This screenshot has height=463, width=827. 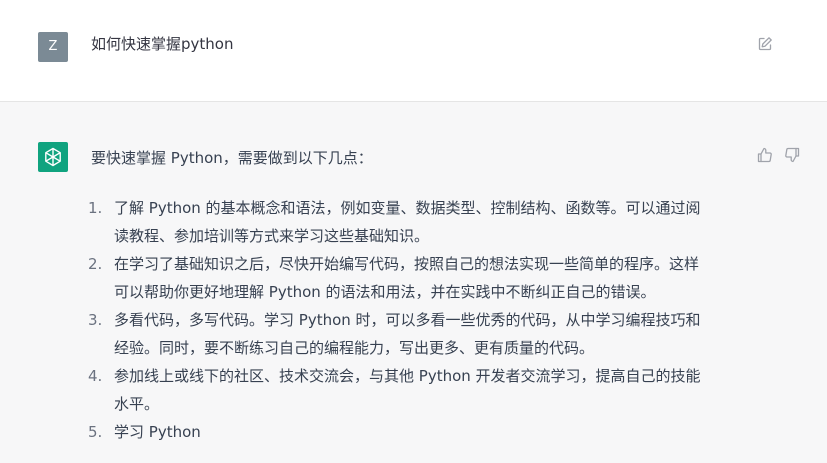 I want to click on assistant-avatar, so click(x=53, y=157).